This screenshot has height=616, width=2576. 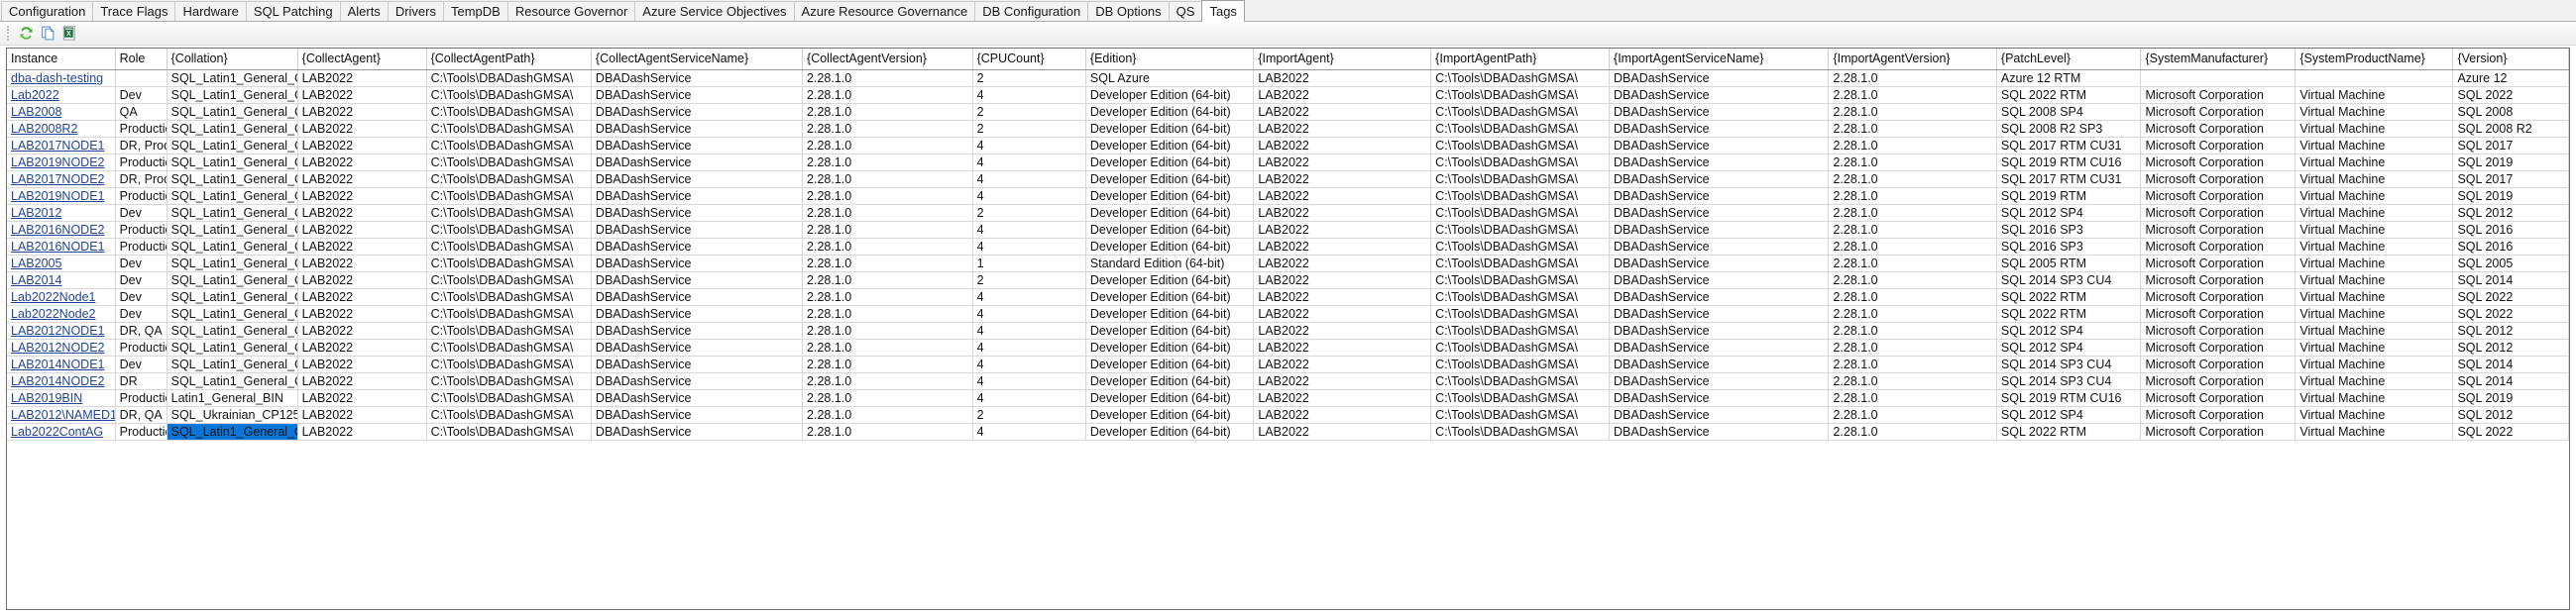 I want to click on instance-link-cell: Lab2022ContAG, so click(x=61, y=432).